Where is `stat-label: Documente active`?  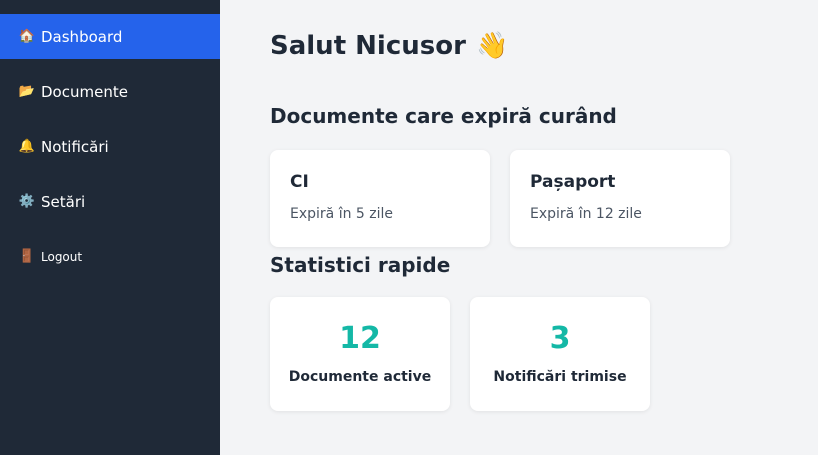
stat-label: Documente active is located at coordinates (360, 377).